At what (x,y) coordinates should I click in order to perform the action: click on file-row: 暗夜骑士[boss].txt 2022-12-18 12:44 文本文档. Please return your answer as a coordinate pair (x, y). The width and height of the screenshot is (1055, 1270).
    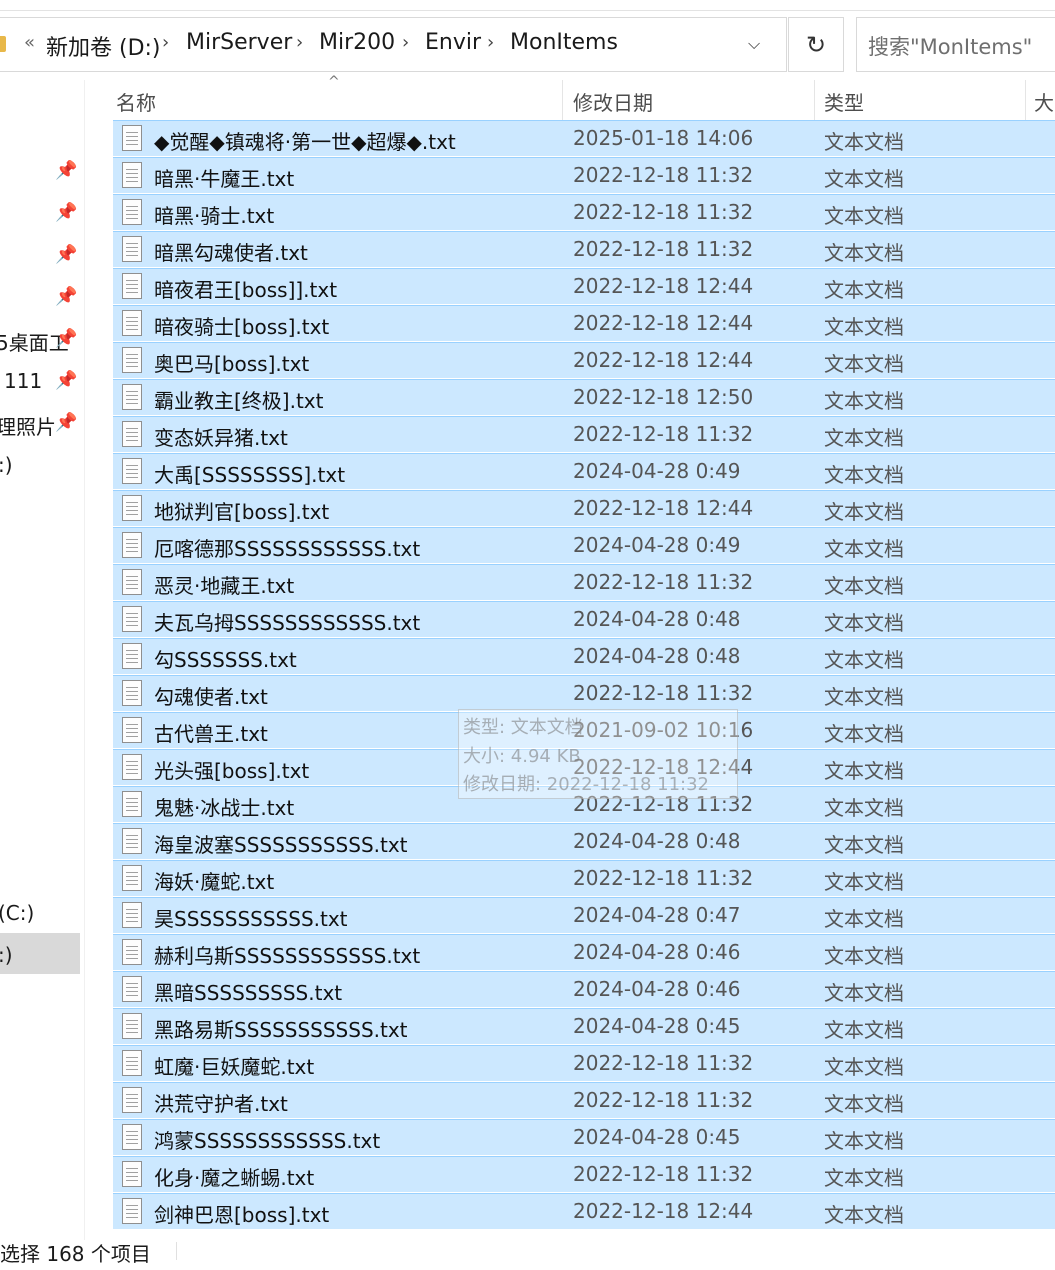
    Looking at the image, I should click on (584, 323).